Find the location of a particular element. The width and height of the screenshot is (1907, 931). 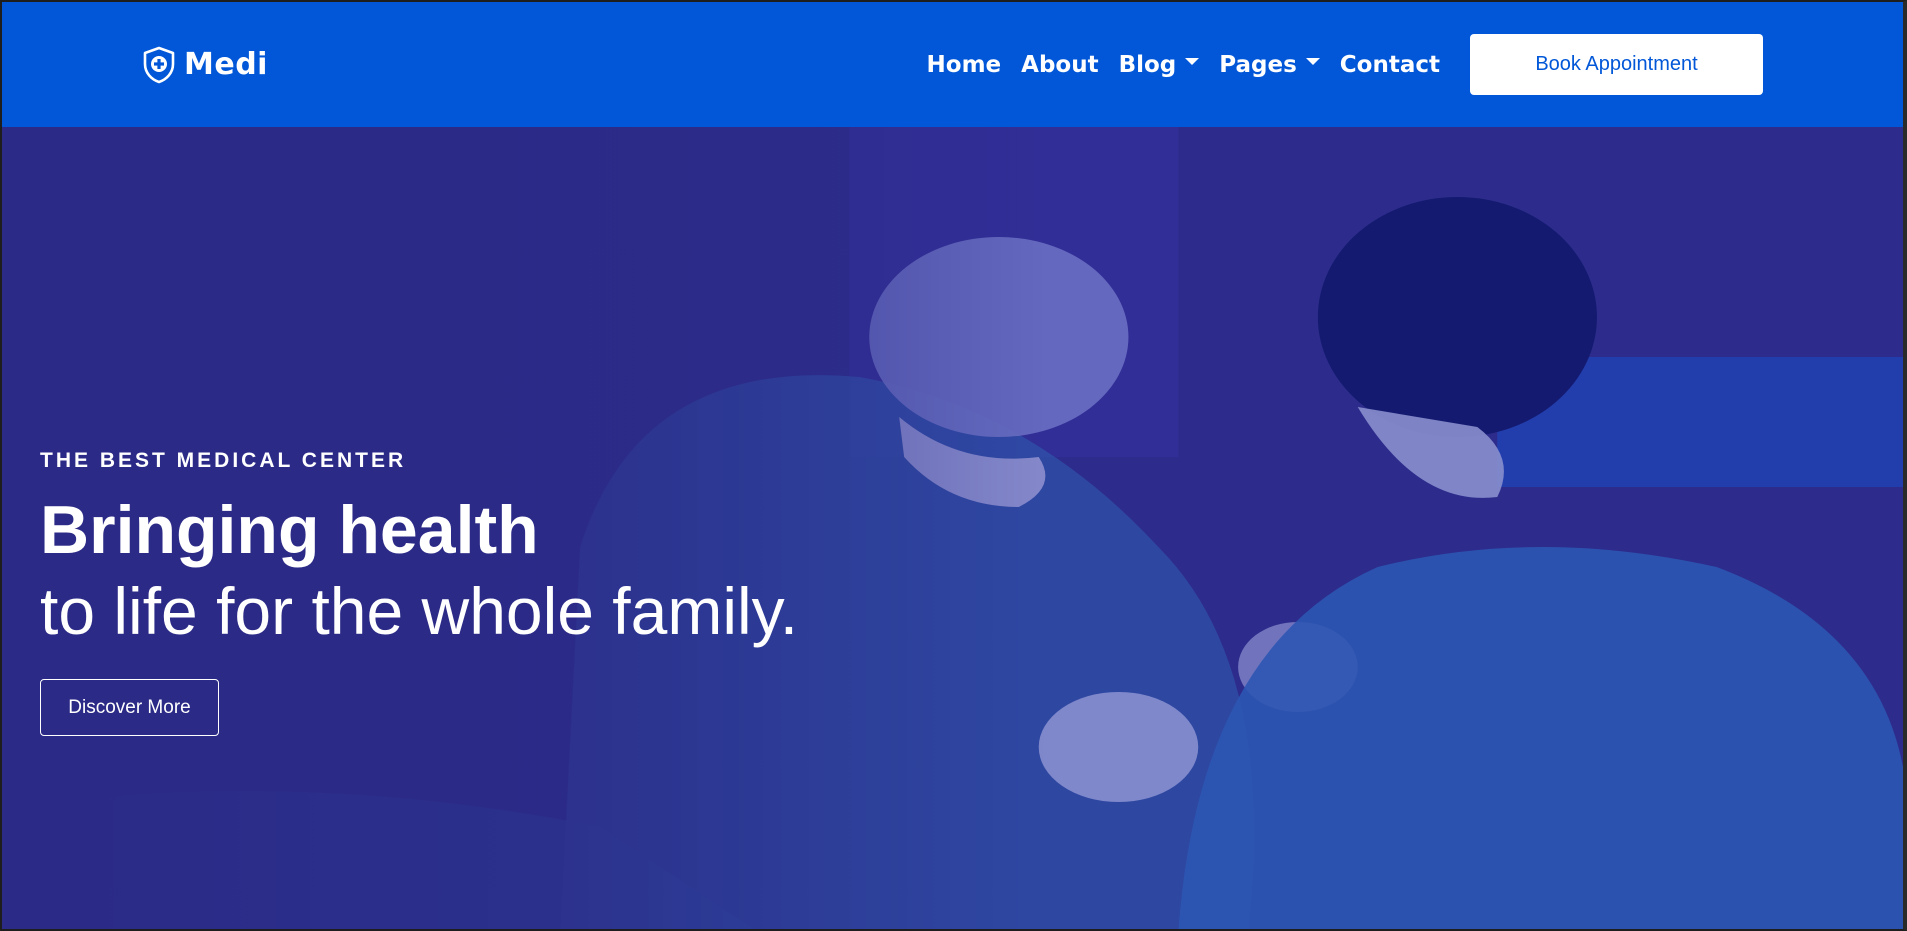

nav-link-blog: Blog is located at coordinates (1159, 65).